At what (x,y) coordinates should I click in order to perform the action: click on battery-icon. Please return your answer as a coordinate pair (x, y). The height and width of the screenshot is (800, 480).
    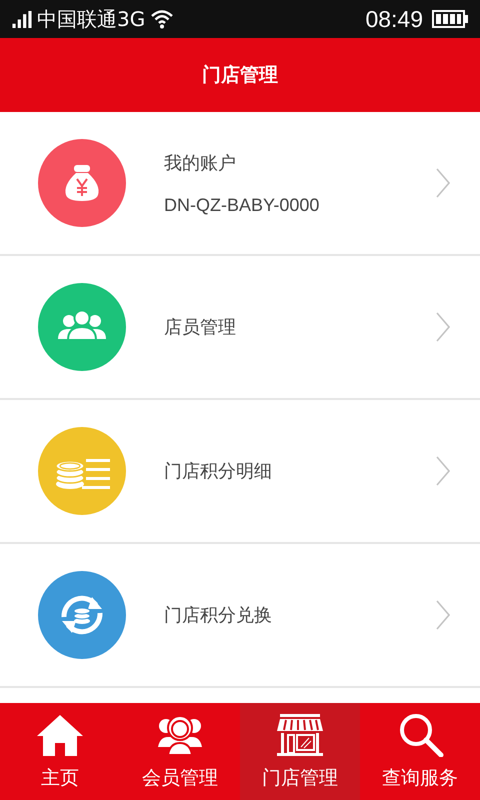
    Looking at the image, I should click on (450, 19).